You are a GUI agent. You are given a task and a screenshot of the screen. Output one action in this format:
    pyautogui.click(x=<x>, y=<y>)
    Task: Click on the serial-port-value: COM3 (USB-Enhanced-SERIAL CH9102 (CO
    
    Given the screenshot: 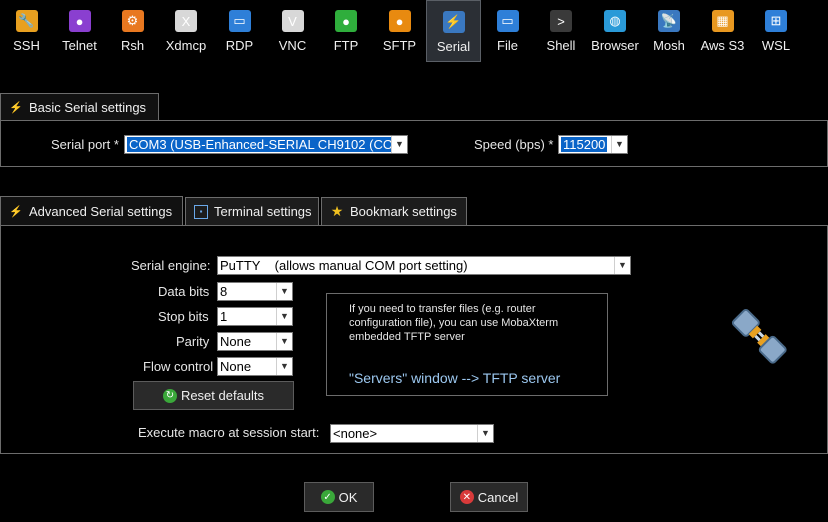 What is the action you would take?
    pyautogui.click(x=261, y=144)
    